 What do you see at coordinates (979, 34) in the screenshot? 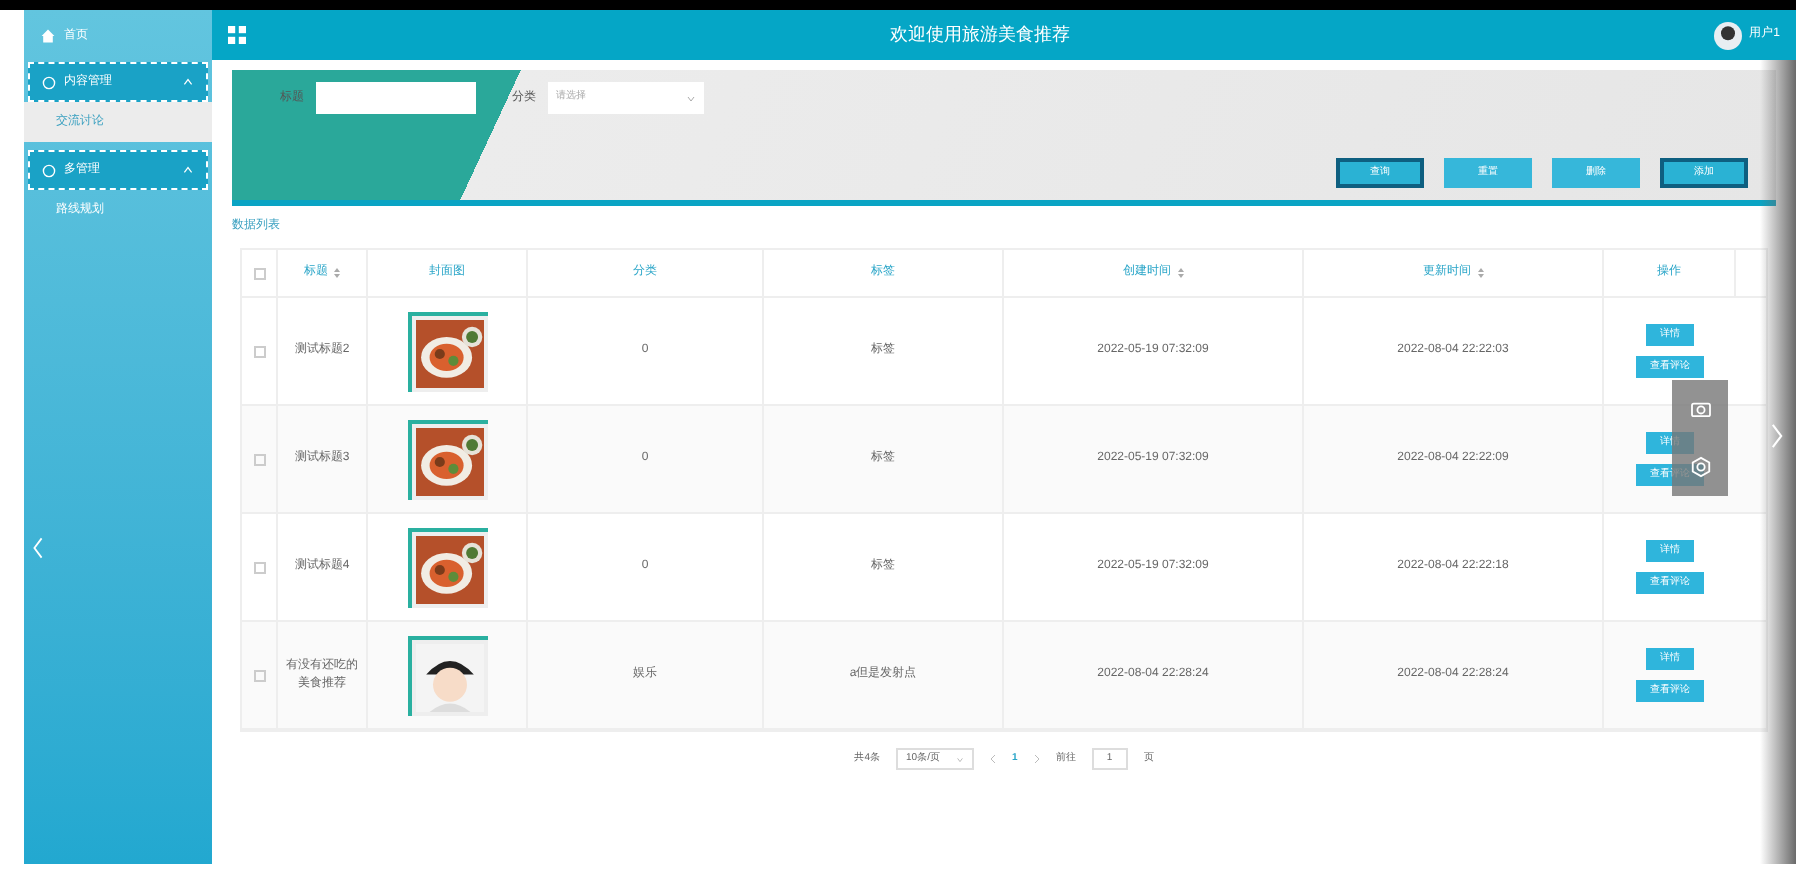
I see `page-title: 欢迎使用旅游美食推荐` at bounding box center [979, 34].